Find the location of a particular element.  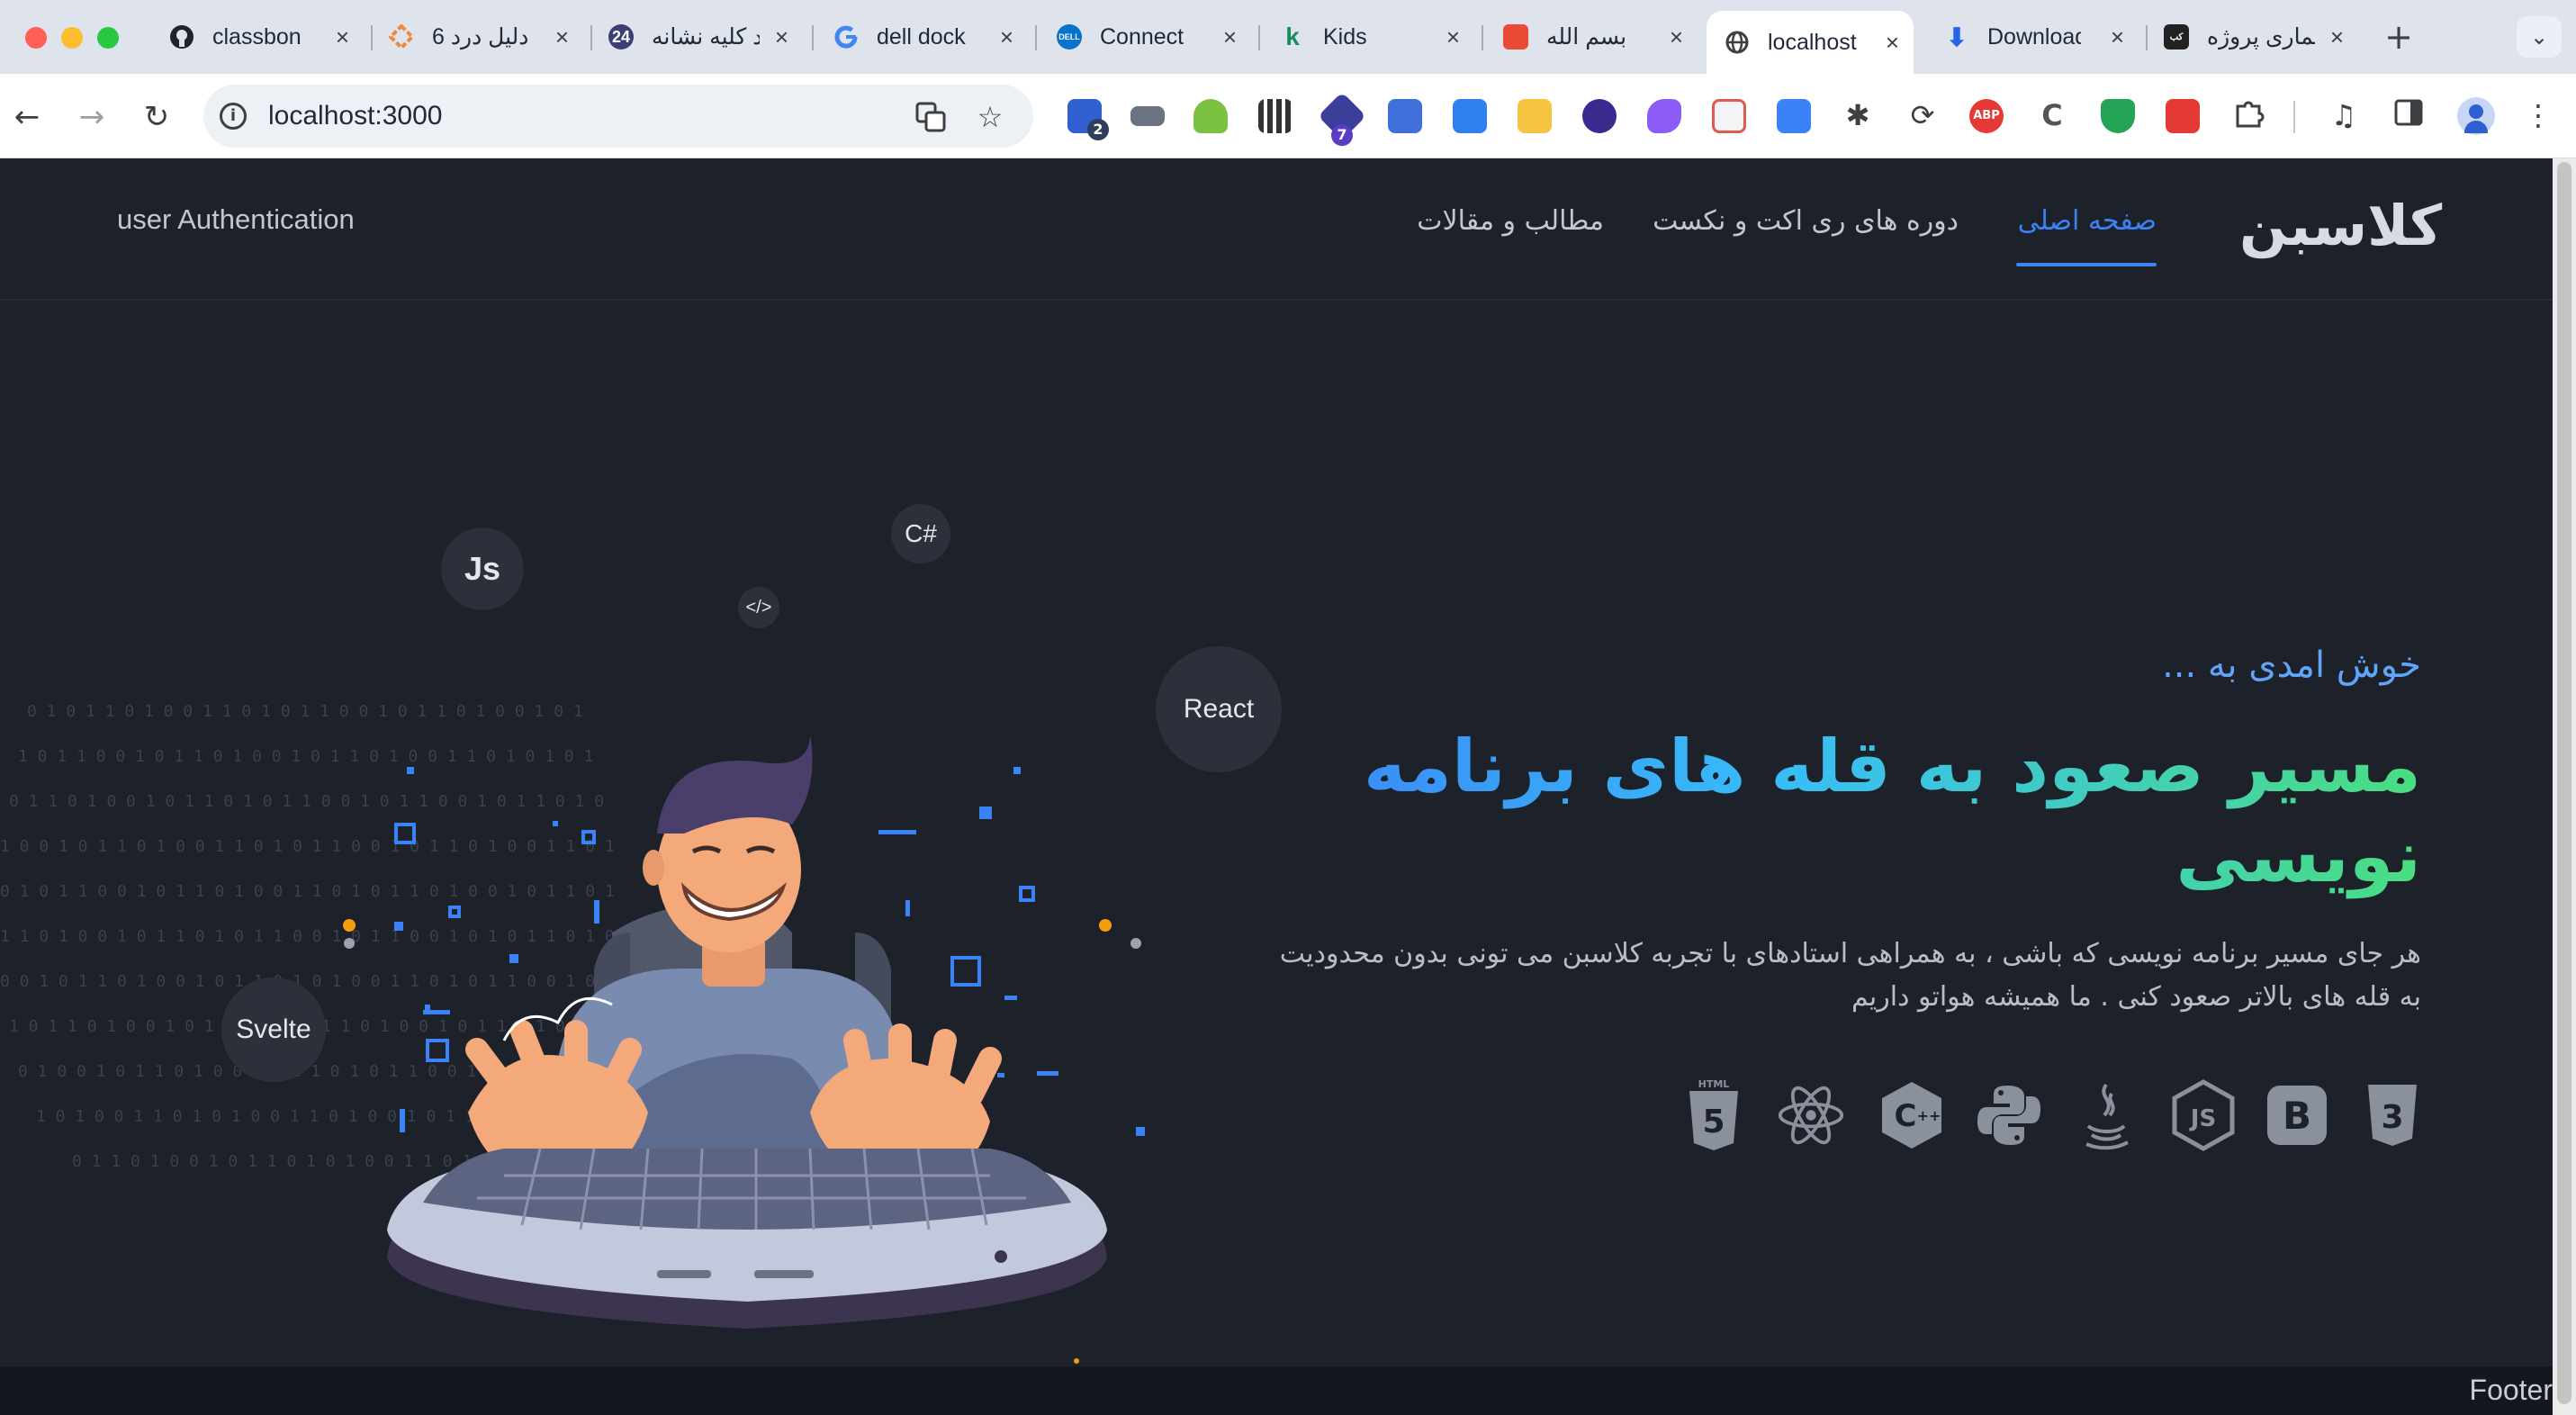

browser-tab: 24 درد کلیه نشانه × is located at coordinates (696, 37).